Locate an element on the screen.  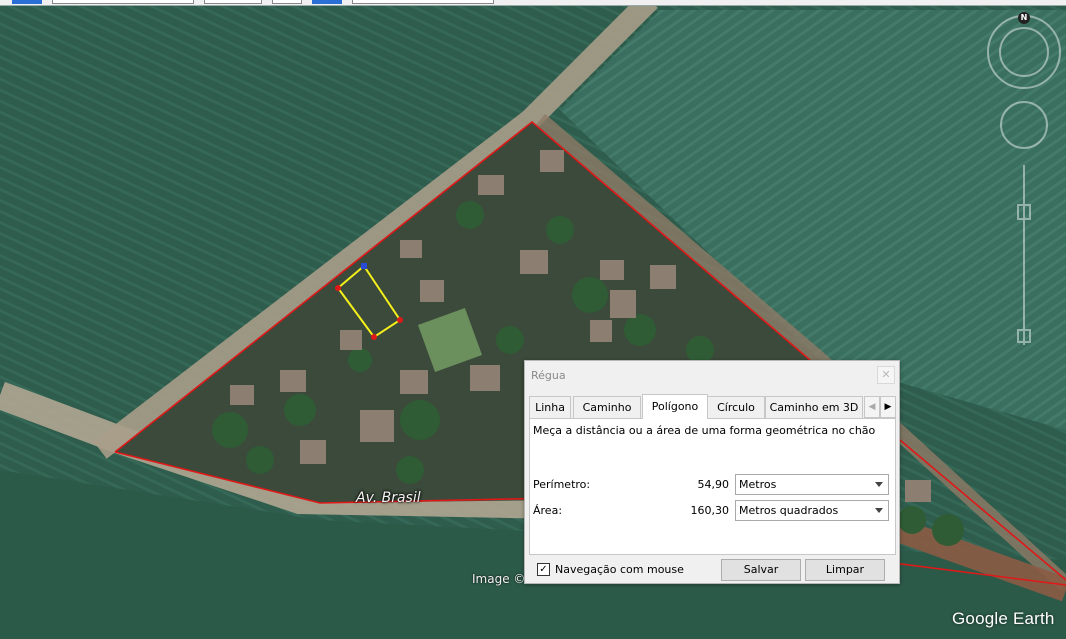
mouse-navigation-checkbox: ✓ is located at coordinates (543, 569).